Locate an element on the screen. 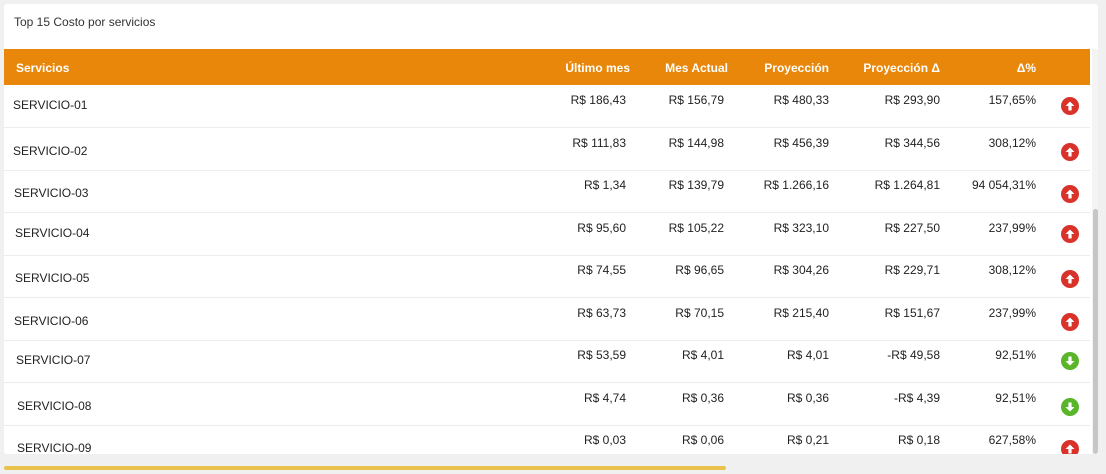 The image size is (1106, 474). ultimo-mes-value: R$ 53,59 is located at coordinates (601, 355).